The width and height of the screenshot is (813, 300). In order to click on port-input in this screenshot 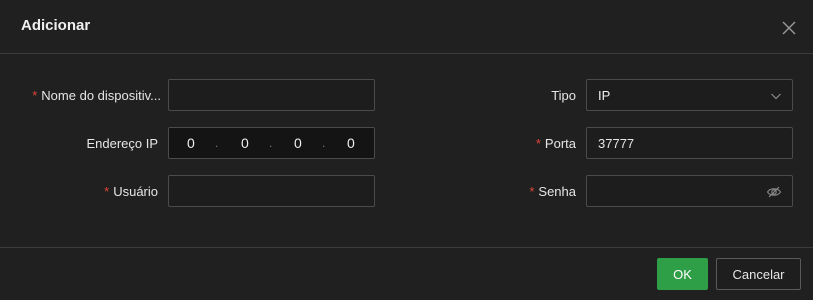, I will do `click(689, 143)`.